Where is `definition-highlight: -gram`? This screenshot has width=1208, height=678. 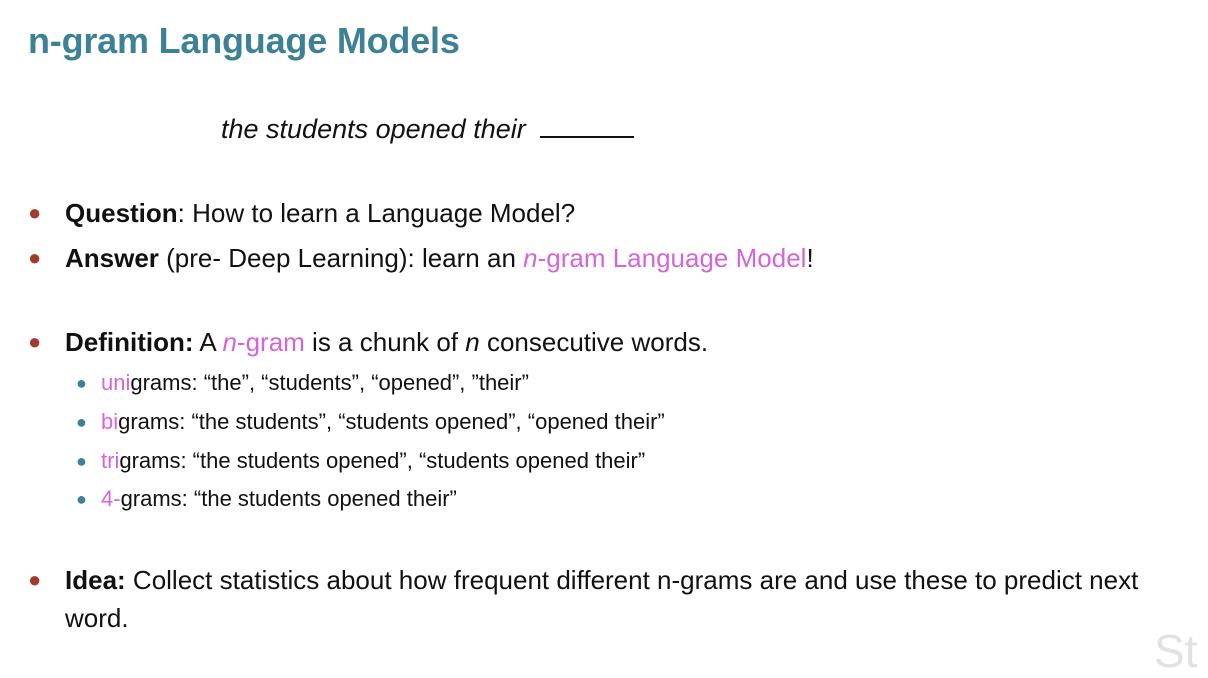 definition-highlight: -gram is located at coordinates (270, 342).